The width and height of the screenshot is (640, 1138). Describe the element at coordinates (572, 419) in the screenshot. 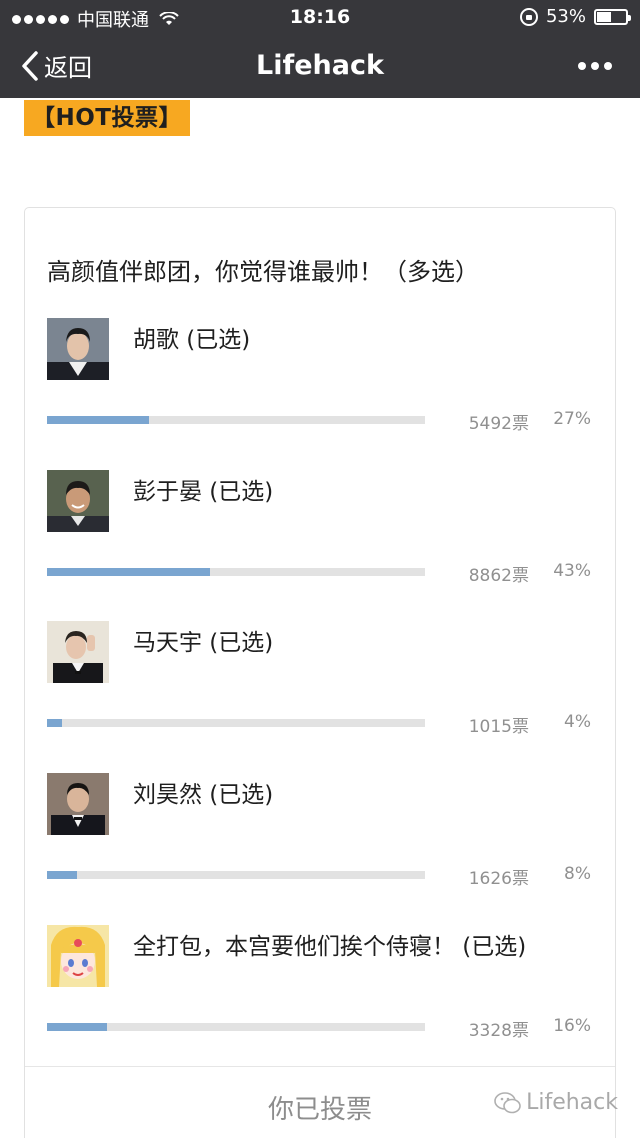

I see `vote-percent: 27%` at that location.